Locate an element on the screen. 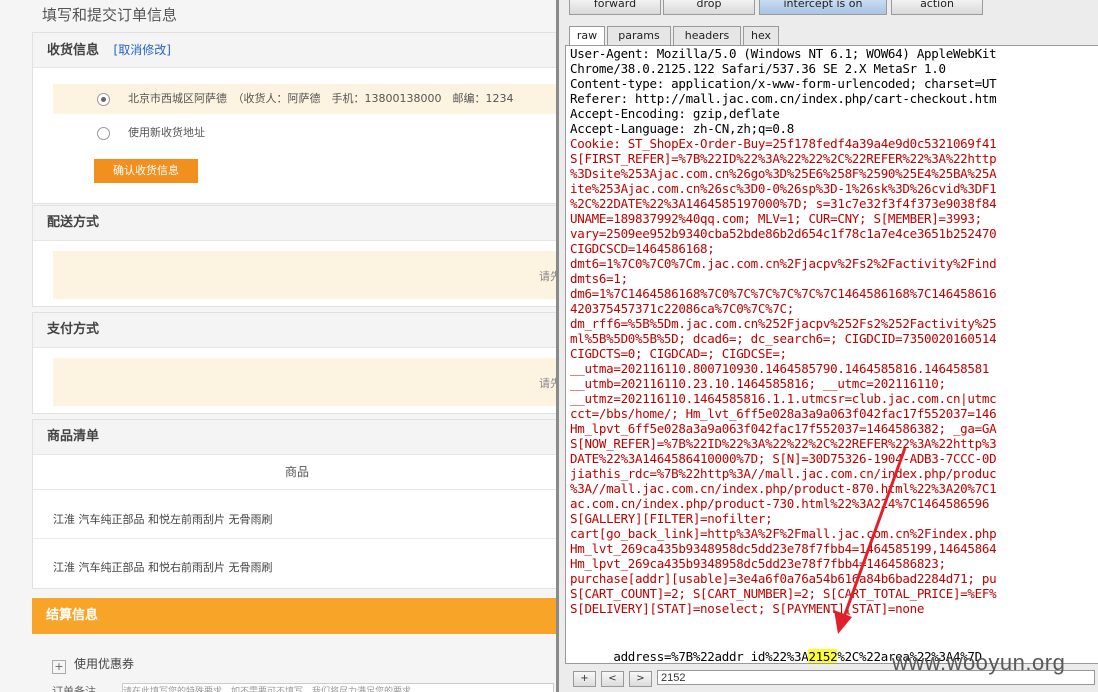 This screenshot has height=692, width=1098. coupon-label: 使用优惠券 is located at coordinates (104, 664).